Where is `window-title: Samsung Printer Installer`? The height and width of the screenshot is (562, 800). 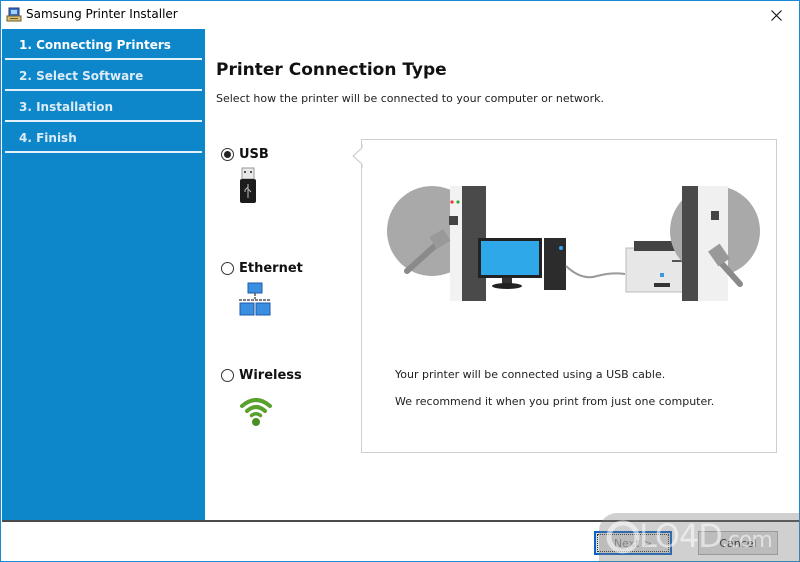
window-title: Samsung Printer Installer is located at coordinates (102, 14).